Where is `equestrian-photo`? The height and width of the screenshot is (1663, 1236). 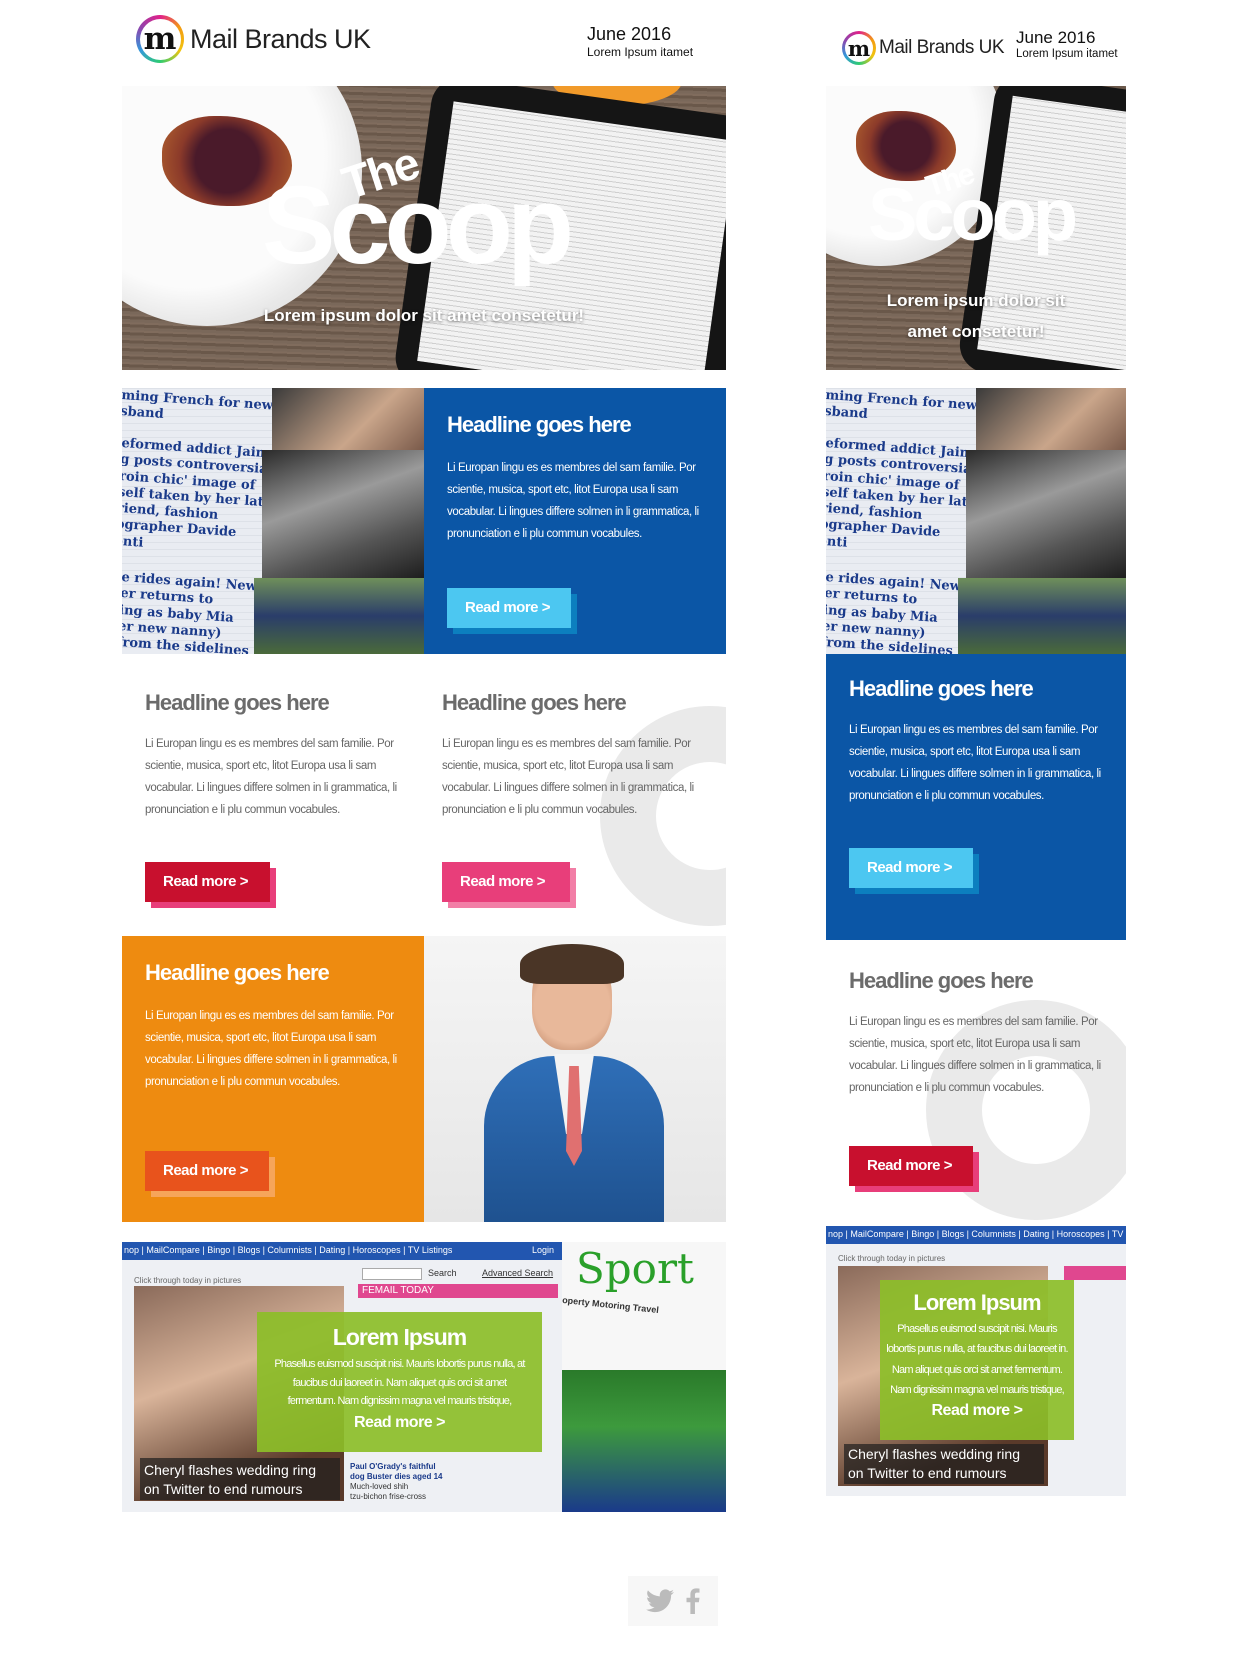 equestrian-photo is located at coordinates (339, 616).